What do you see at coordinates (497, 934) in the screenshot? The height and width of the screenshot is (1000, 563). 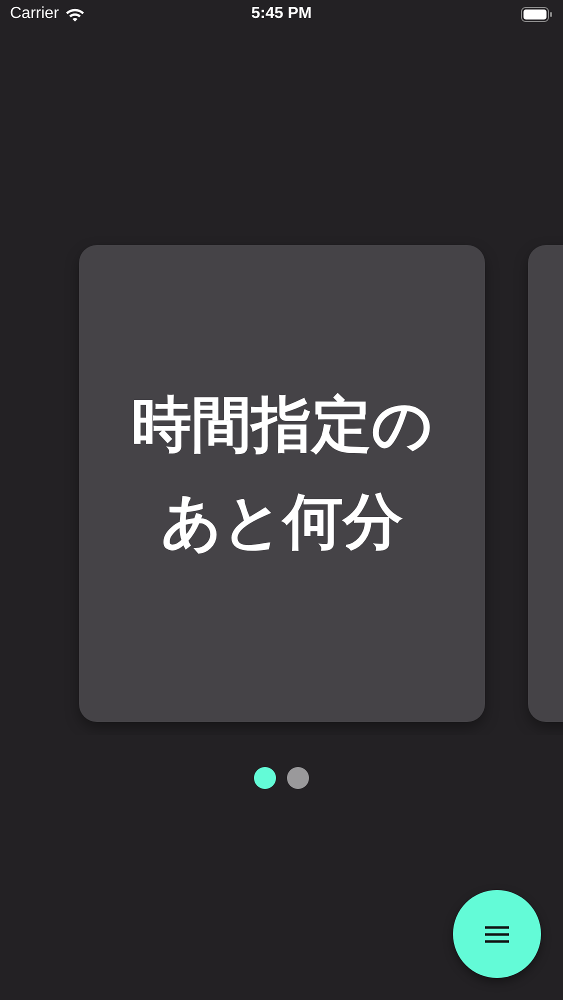 I see `menu-icon` at bounding box center [497, 934].